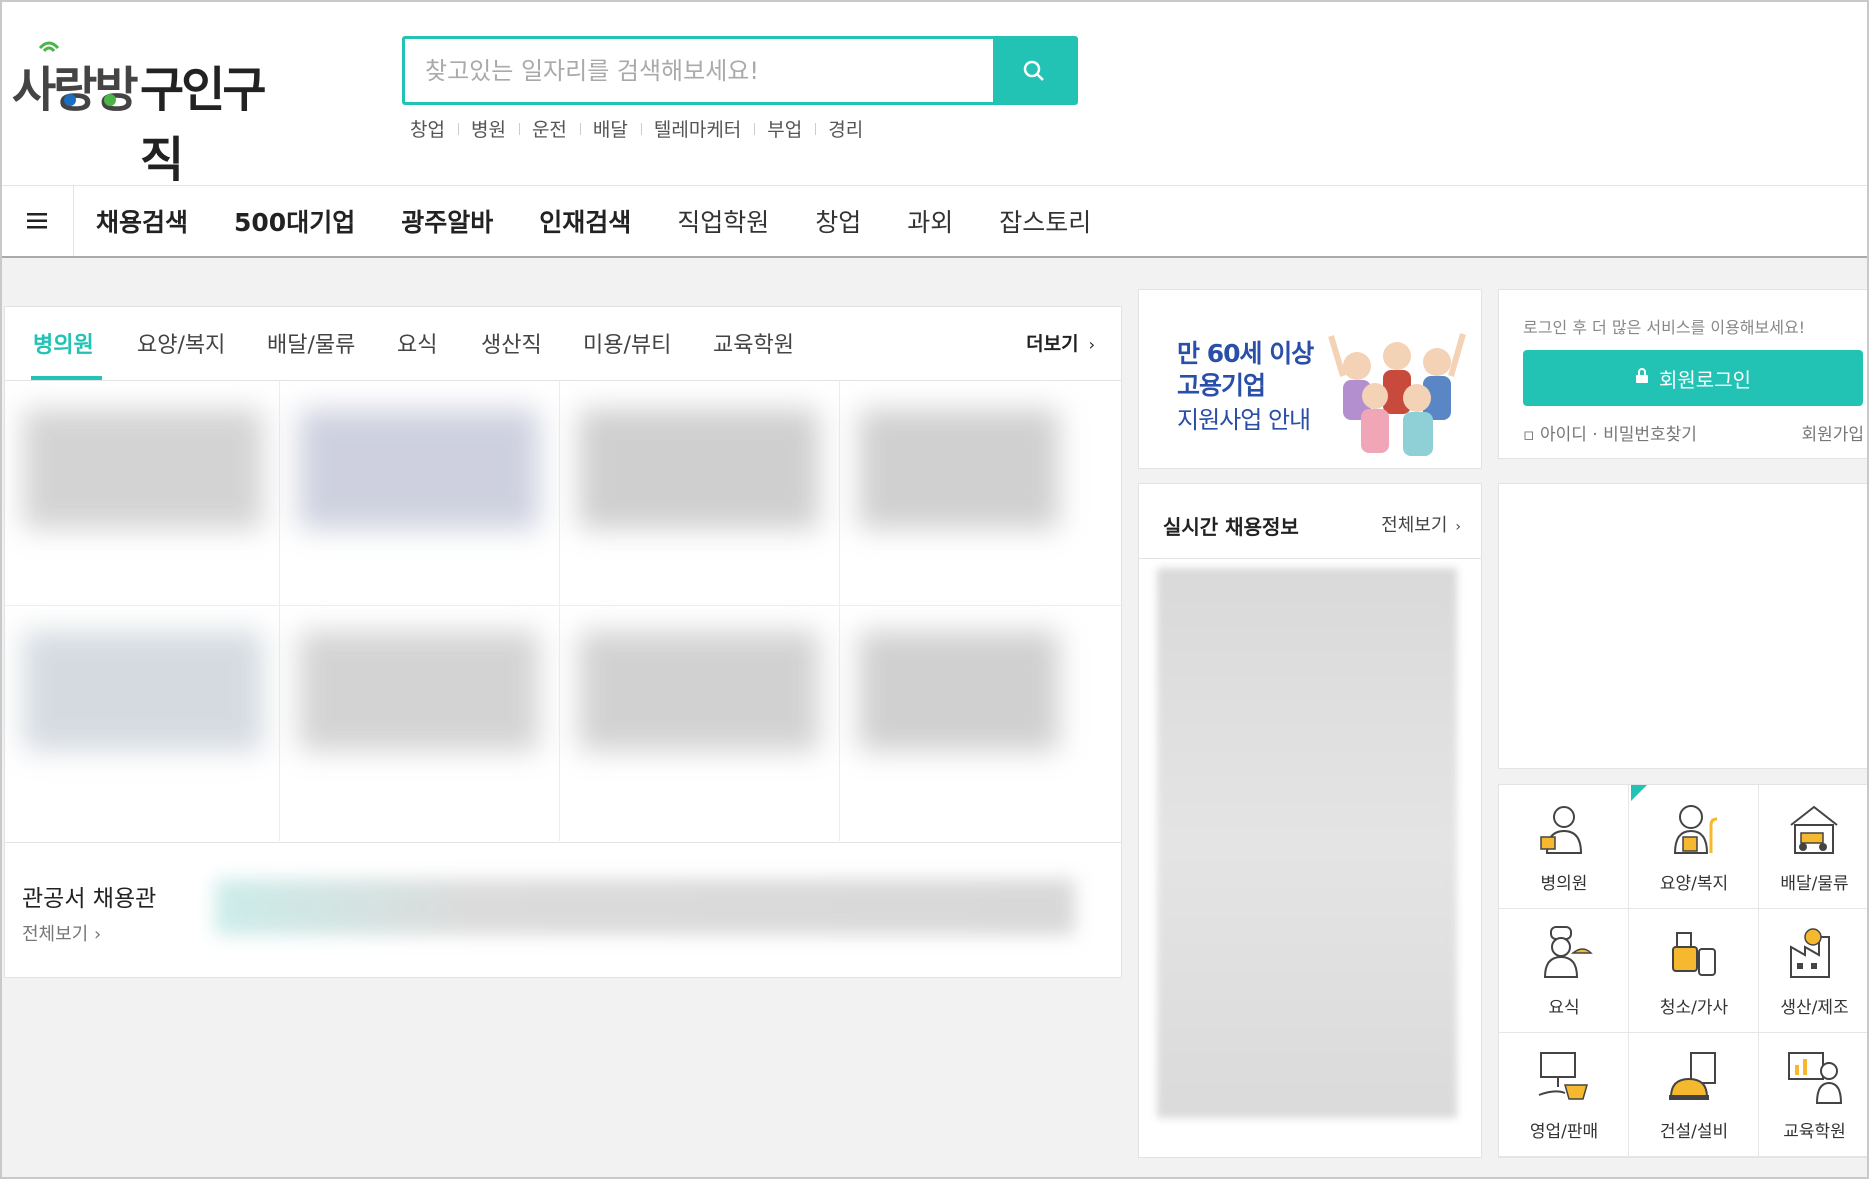 The image size is (1869, 1179). I want to click on category-label: 배달/물류, so click(1814, 884).